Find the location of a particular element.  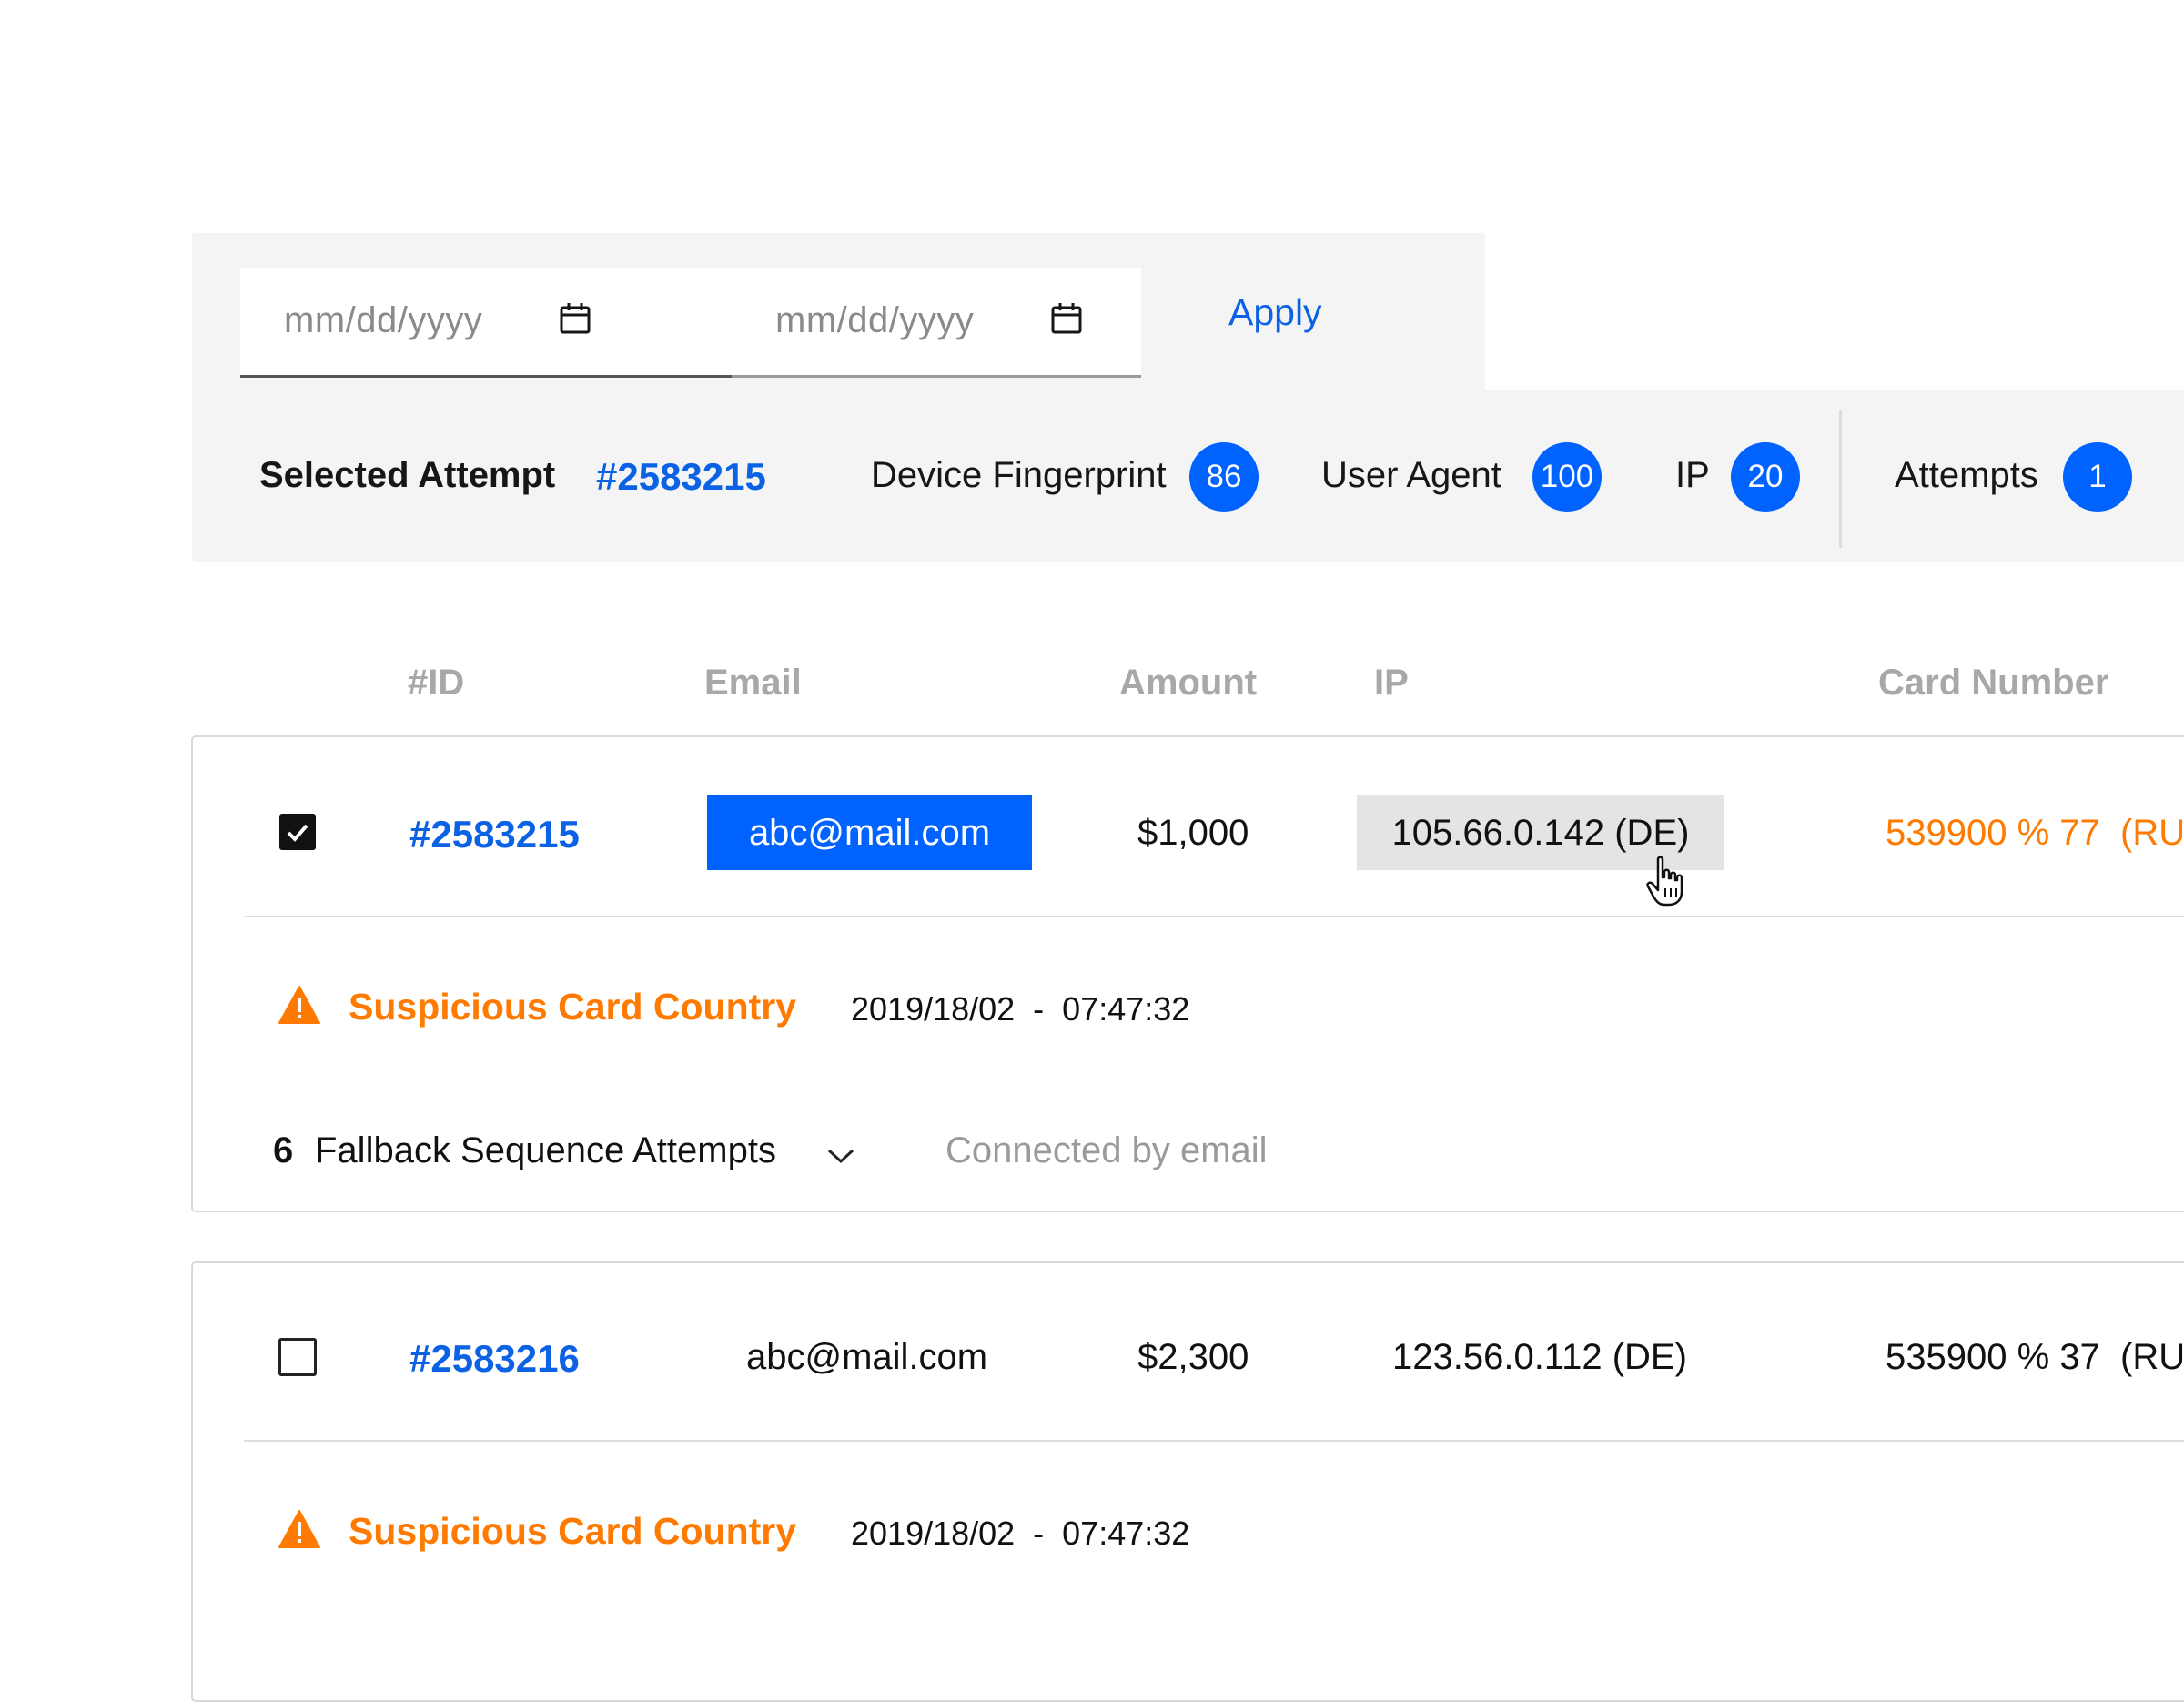

user-agent-count-badge: 100 is located at coordinates (1567, 477).